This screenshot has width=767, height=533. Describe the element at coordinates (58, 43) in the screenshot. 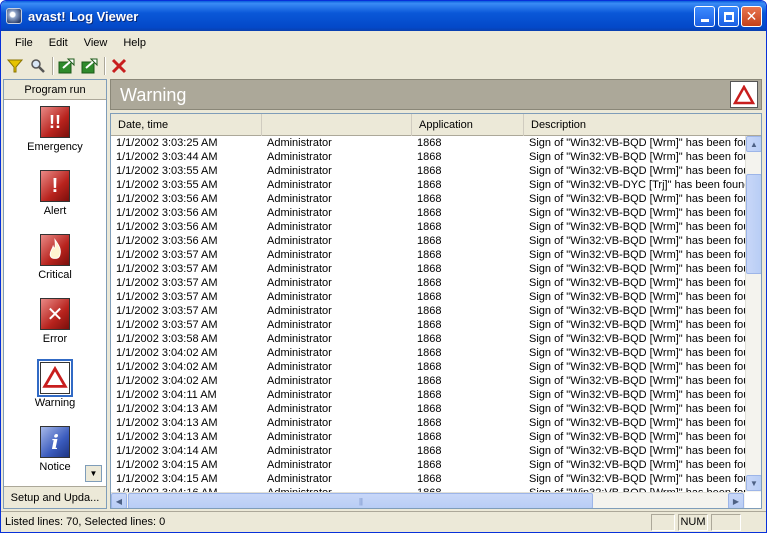

I see `menu-edit: Edit` at that location.